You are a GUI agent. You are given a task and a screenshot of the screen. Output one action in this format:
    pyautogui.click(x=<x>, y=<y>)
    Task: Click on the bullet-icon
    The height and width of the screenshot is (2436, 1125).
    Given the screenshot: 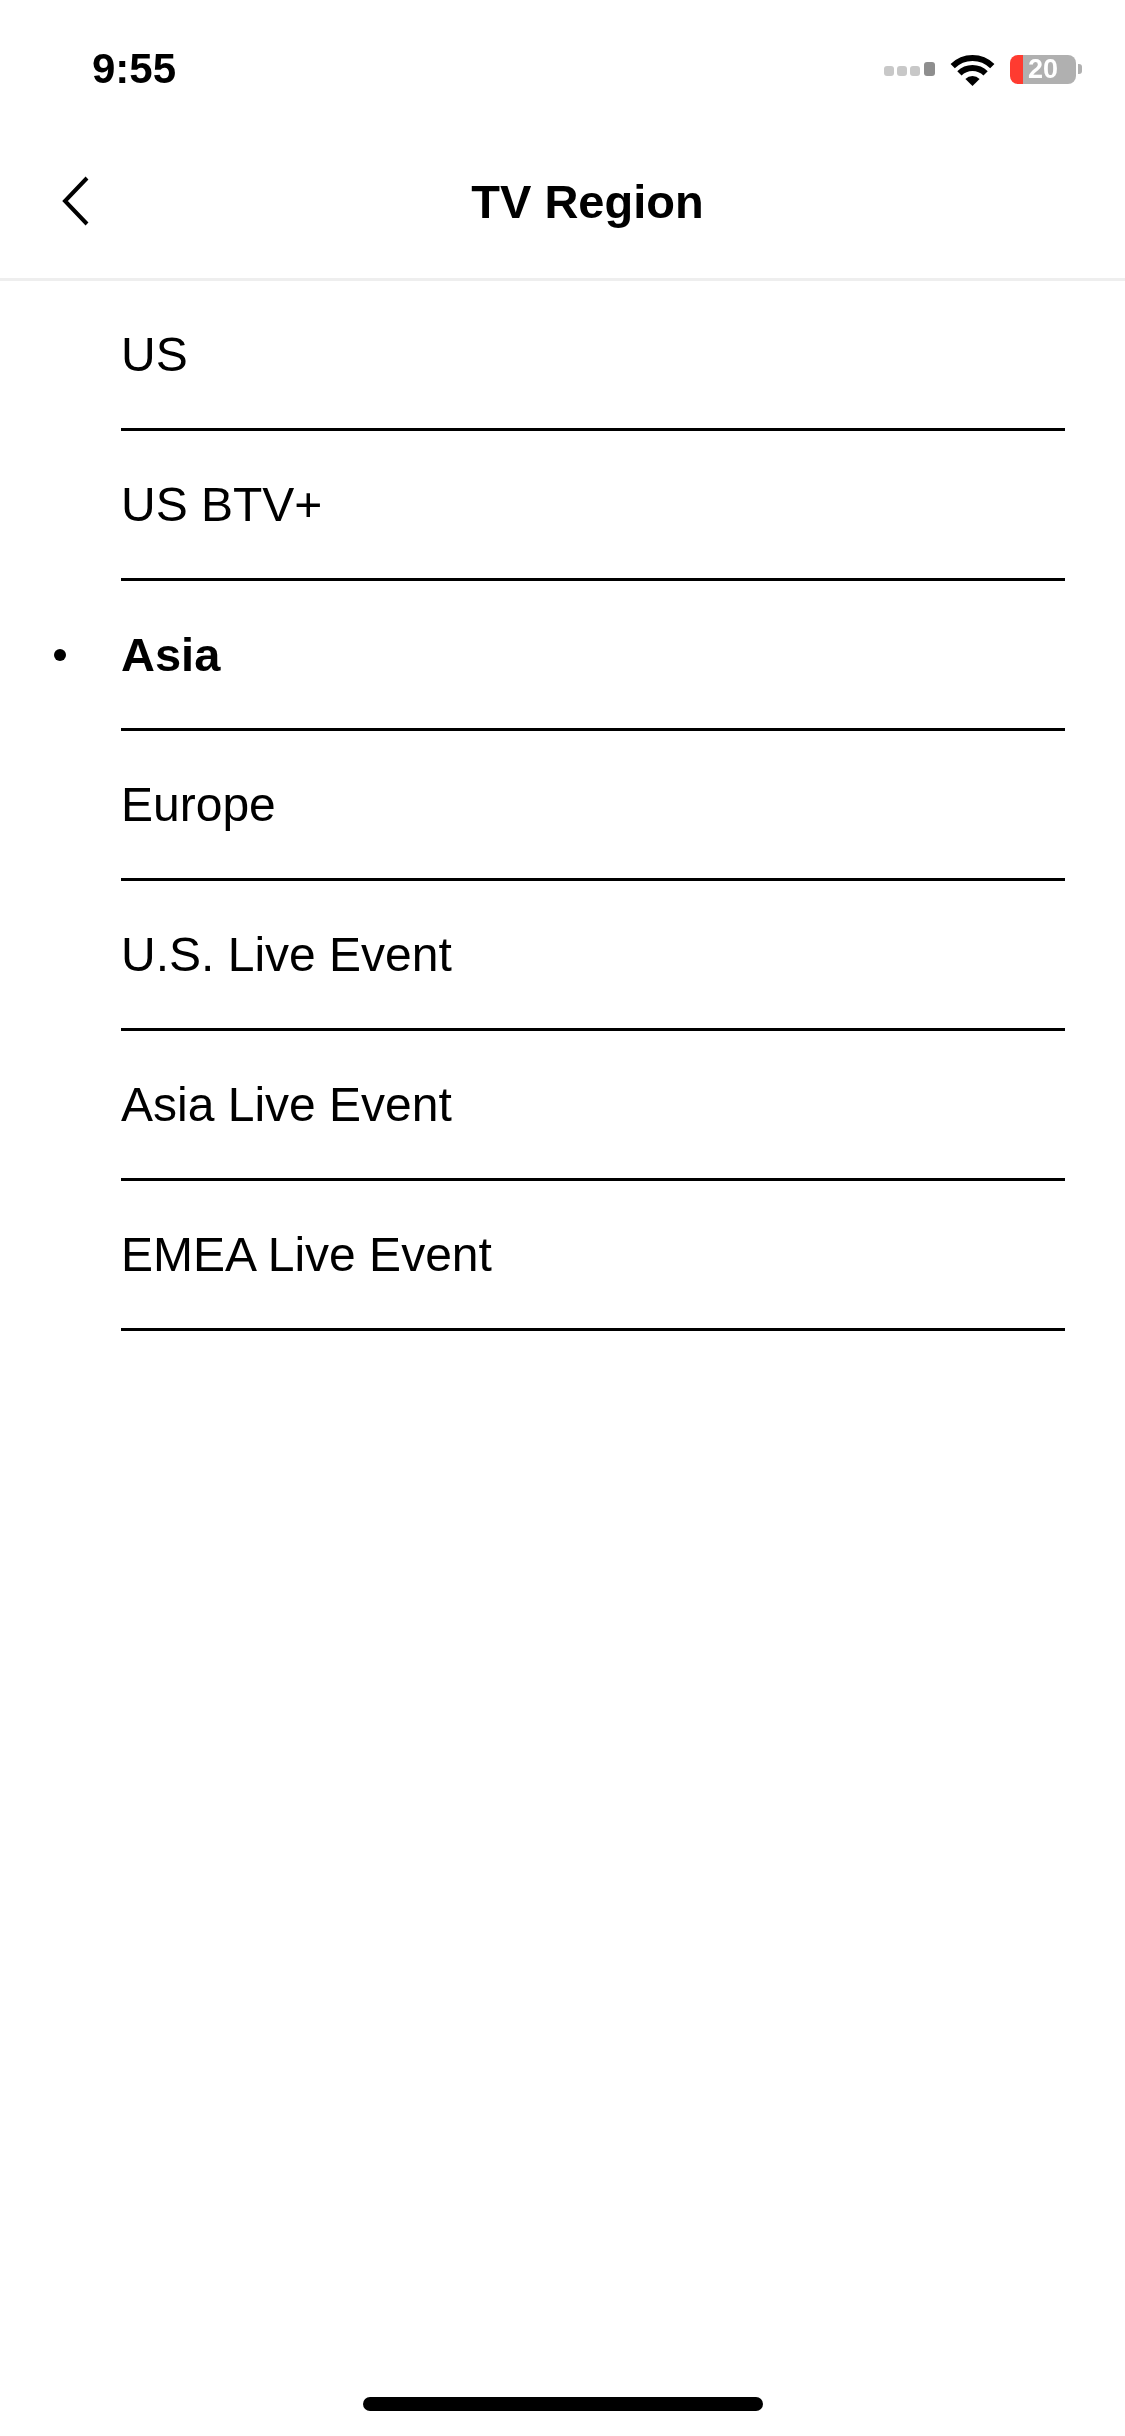 What is the action you would take?
    pyautogui.click(x=60, y=654)
    